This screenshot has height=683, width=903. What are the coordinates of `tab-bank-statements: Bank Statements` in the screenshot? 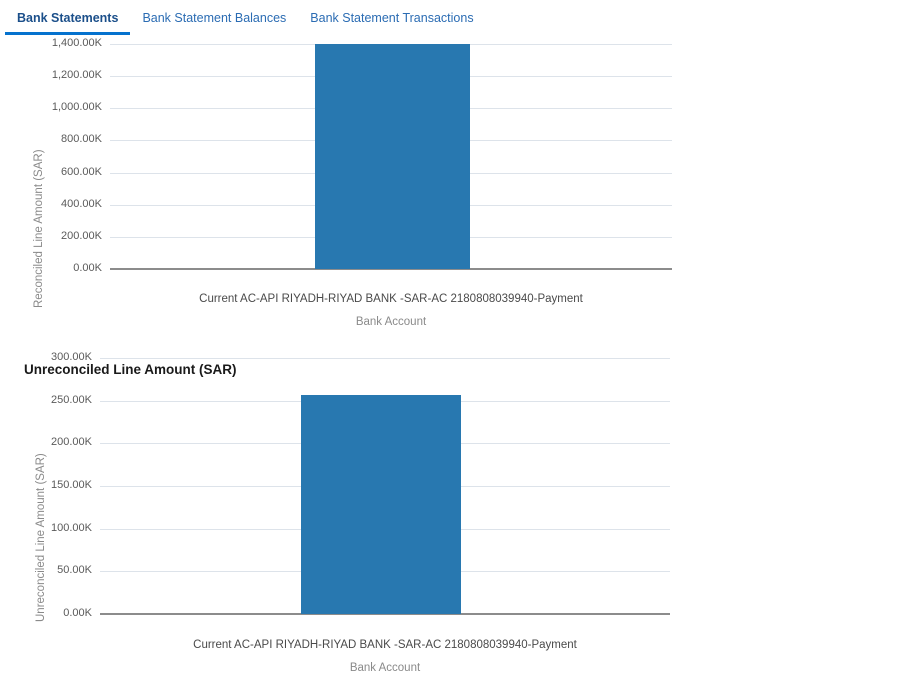 It's located at (68, 17).